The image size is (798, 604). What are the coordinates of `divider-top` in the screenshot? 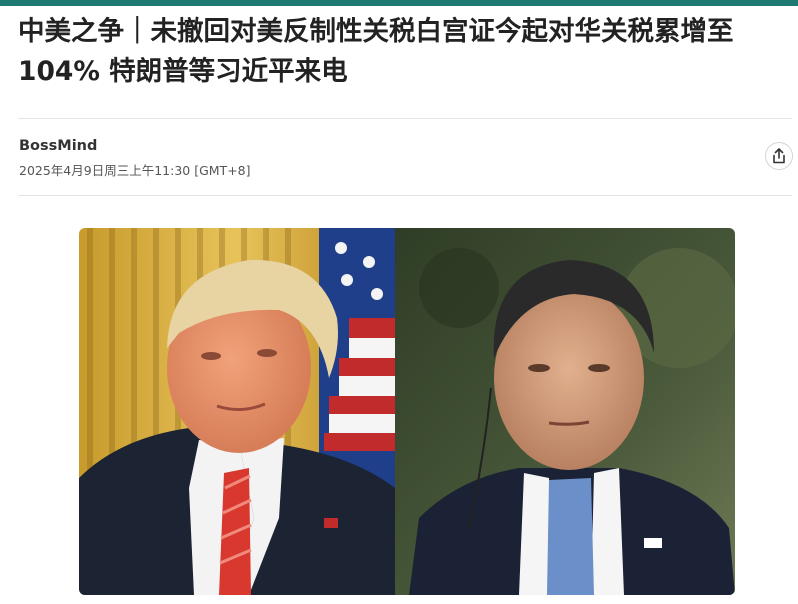 It's located at (405, 118).